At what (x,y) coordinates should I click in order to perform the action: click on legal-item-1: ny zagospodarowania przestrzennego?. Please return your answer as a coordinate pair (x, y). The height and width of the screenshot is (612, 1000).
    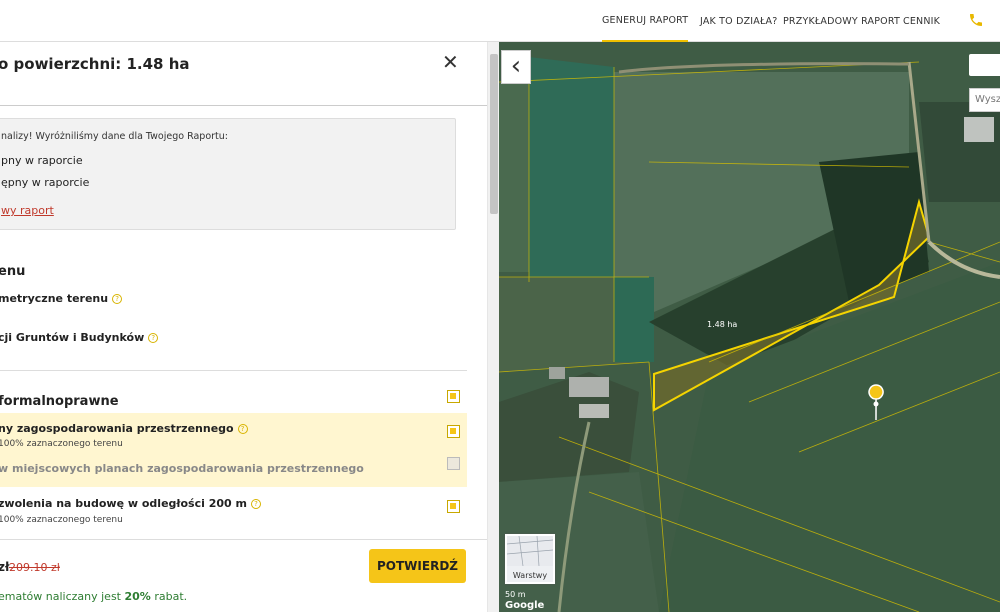
    Looking at the image, I should click on (124, 428).